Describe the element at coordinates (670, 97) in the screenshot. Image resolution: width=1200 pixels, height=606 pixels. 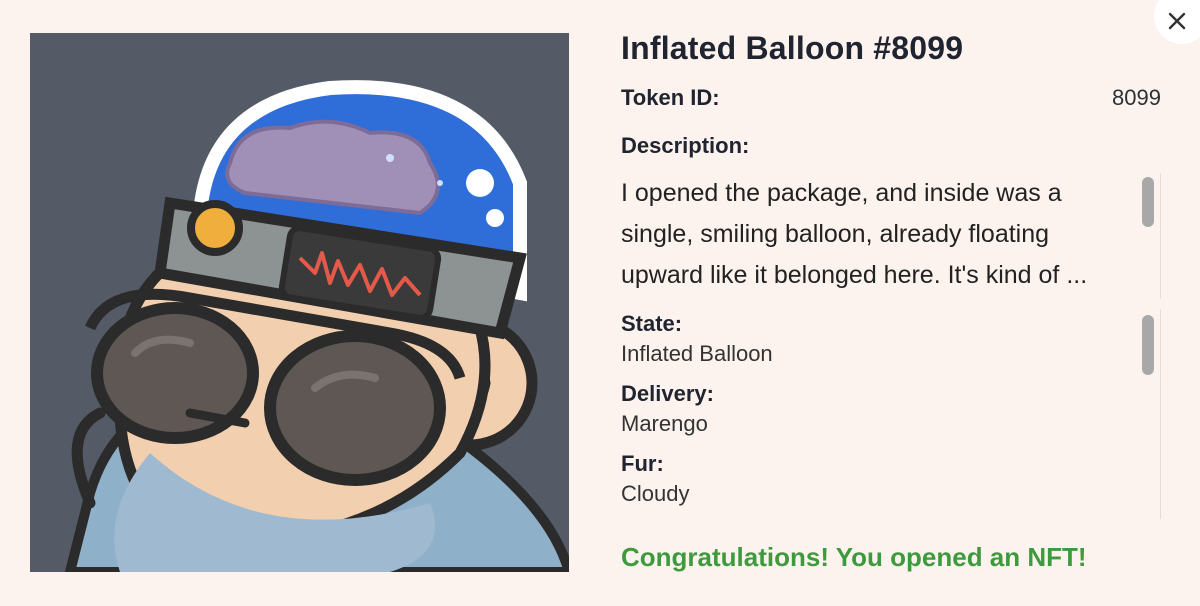
I see `token-id-label: Token ID:` at that location.